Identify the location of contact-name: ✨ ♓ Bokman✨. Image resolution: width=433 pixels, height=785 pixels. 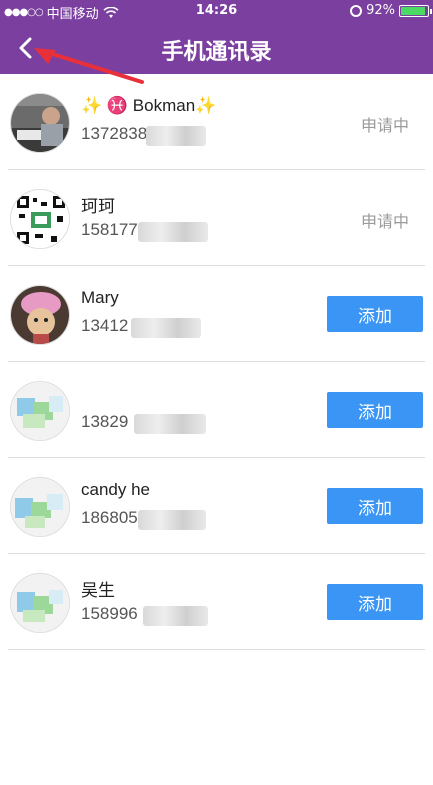
(149, 105).